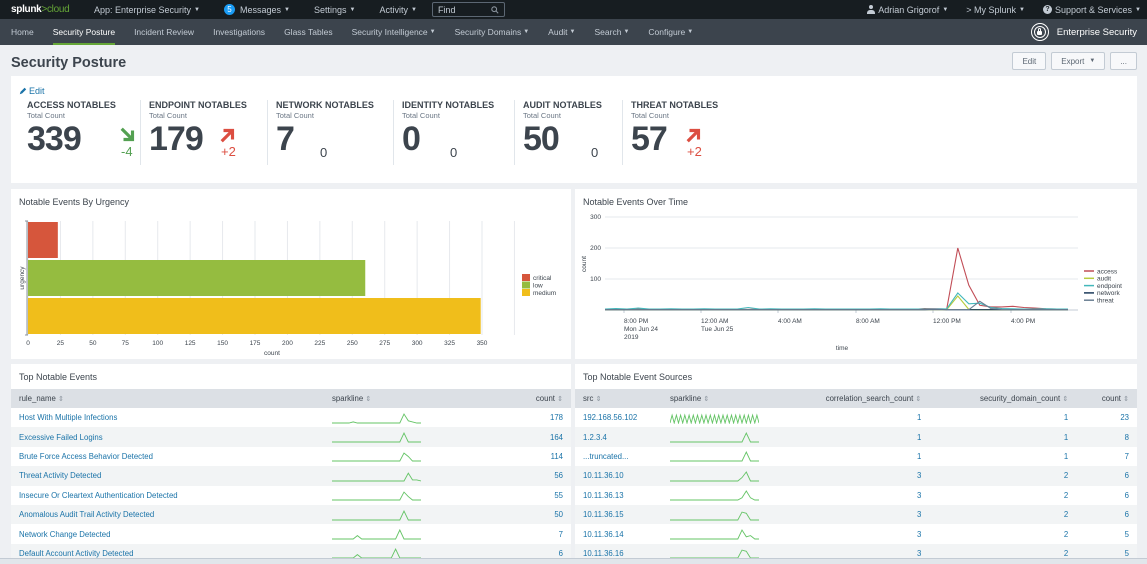  Describe the element at coordinates (1106, 533) in the screenshot. I see `count-cell: 5` at that location.